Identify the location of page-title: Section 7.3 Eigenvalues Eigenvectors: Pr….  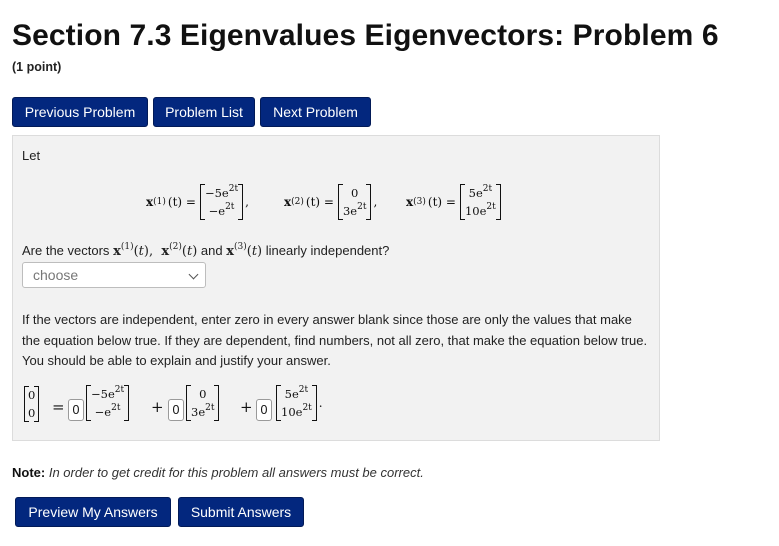
(365, 35).